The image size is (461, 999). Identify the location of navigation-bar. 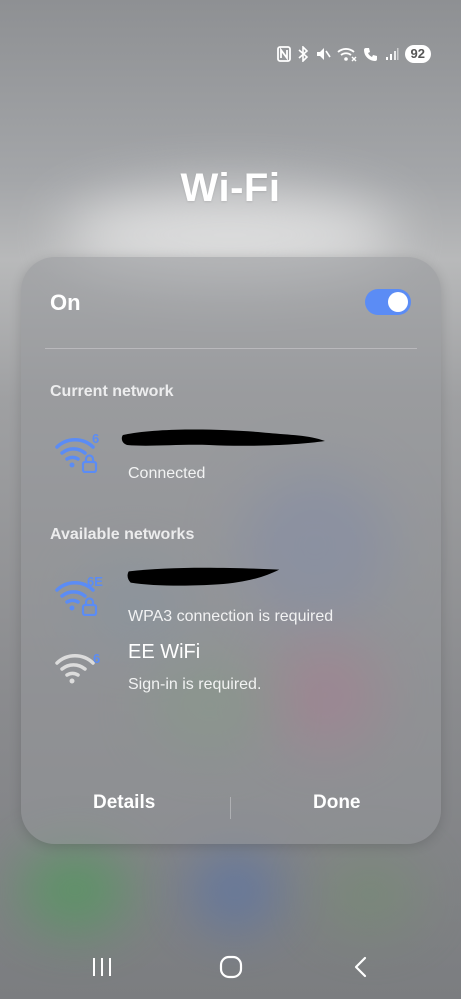
(230, 969).